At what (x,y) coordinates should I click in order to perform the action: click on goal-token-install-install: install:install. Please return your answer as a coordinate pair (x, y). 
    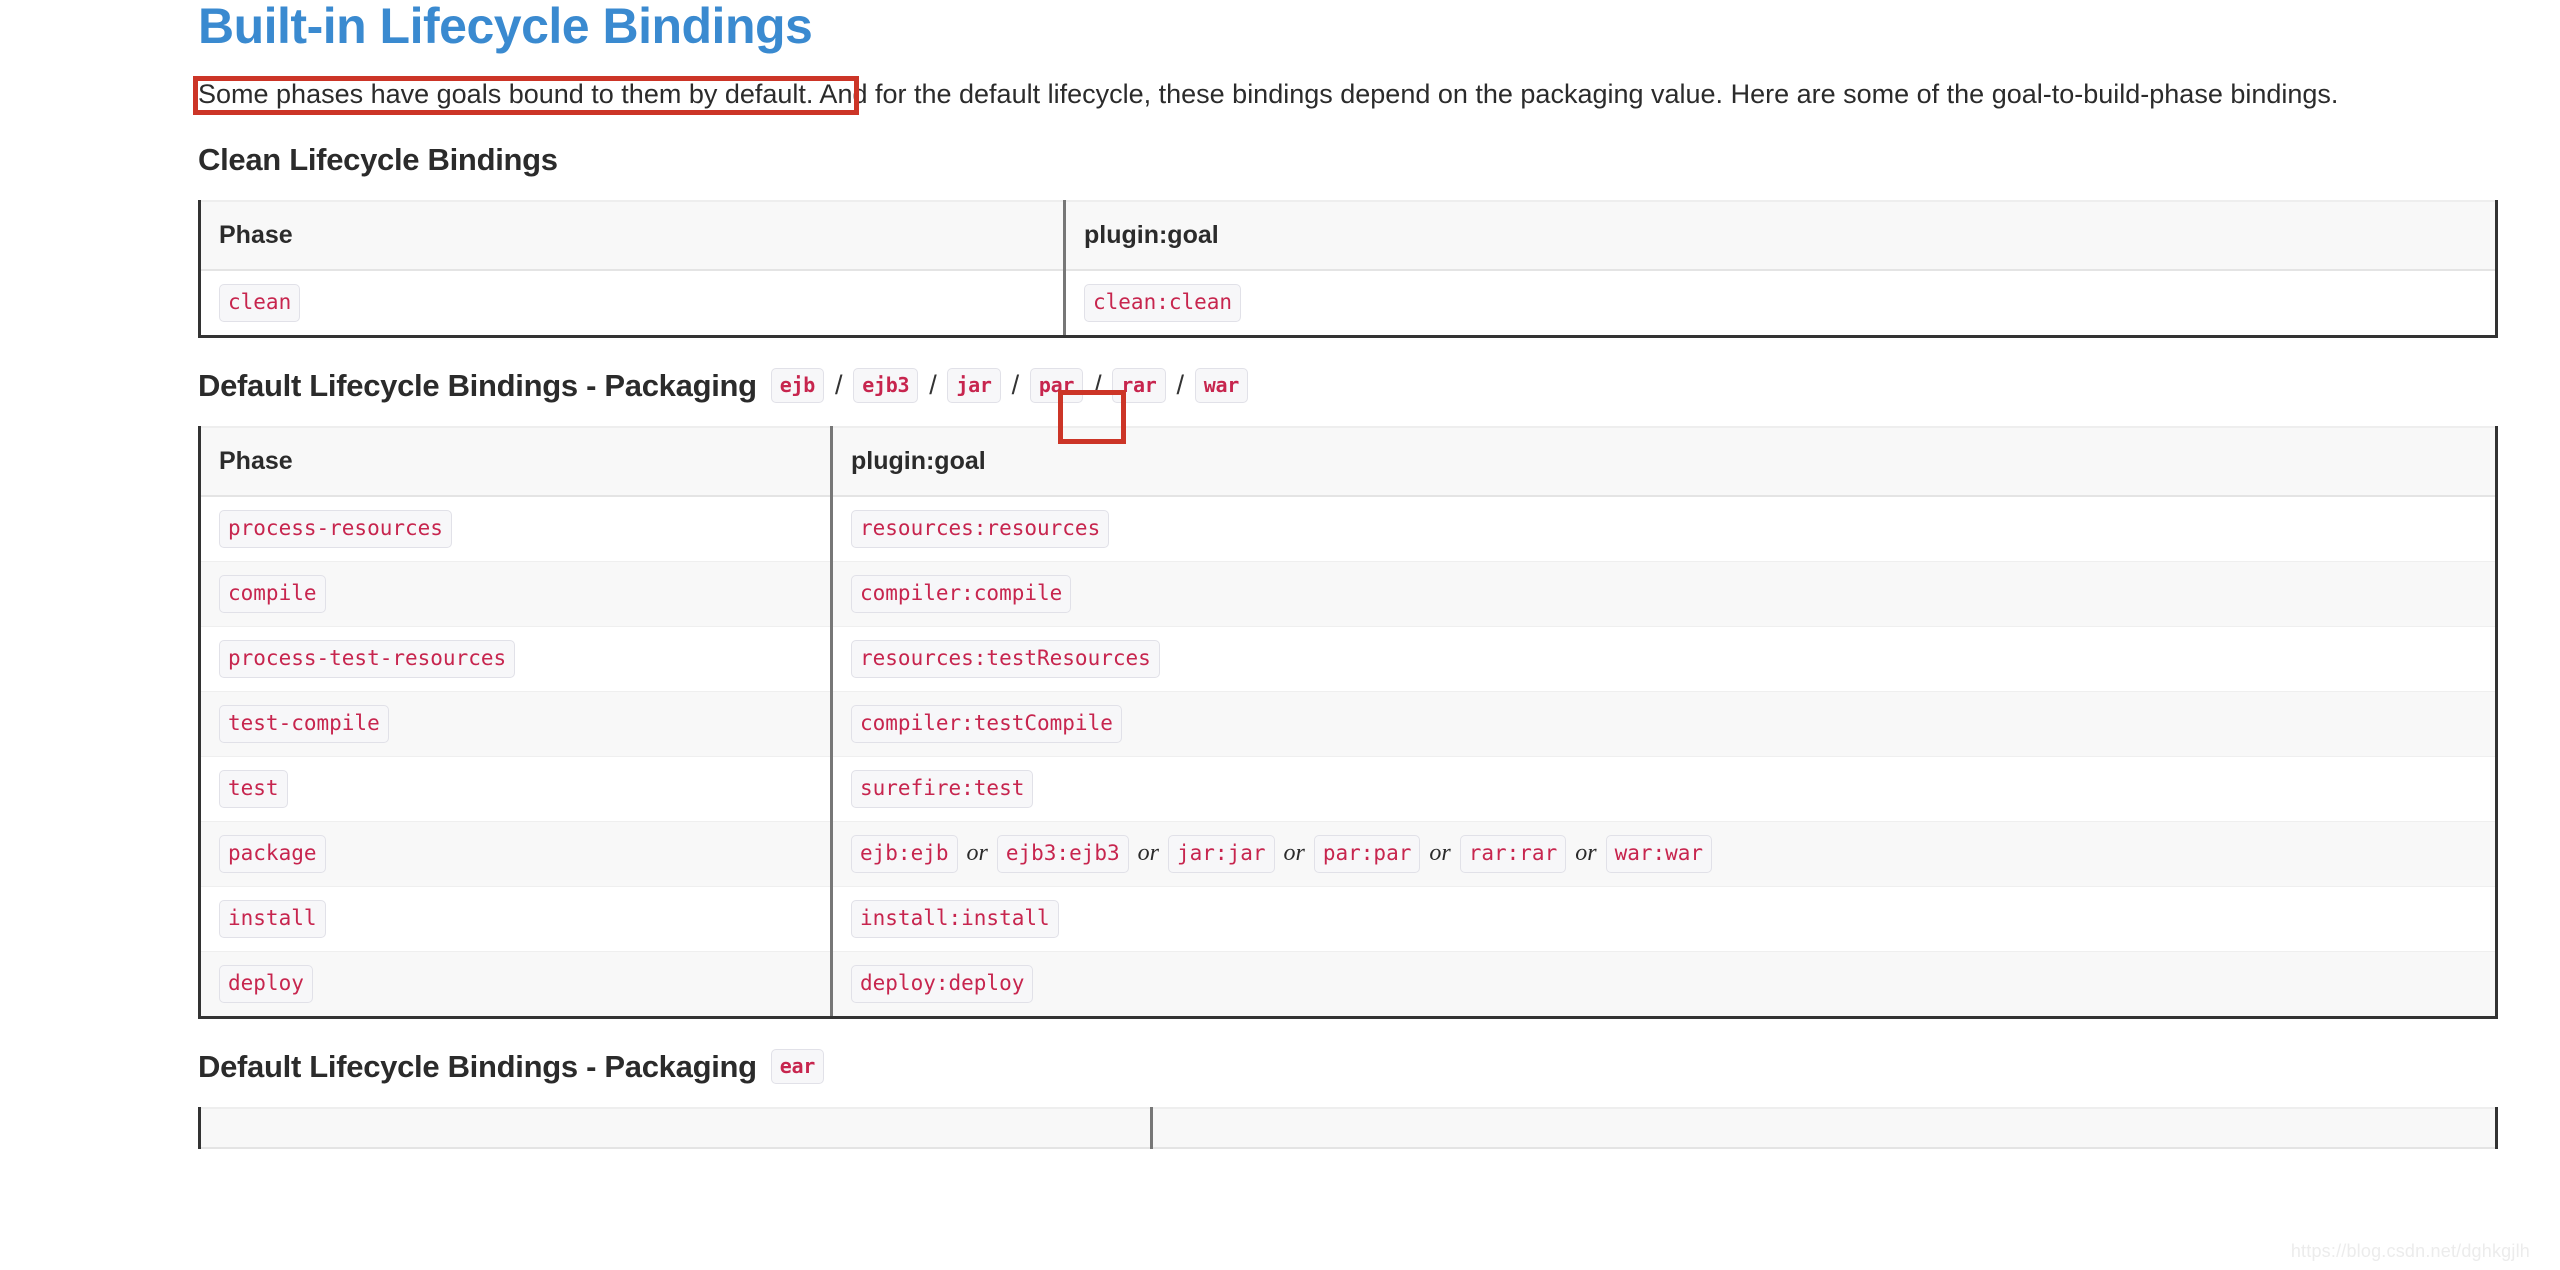
    Looking at the image, I should click on (955, 918).